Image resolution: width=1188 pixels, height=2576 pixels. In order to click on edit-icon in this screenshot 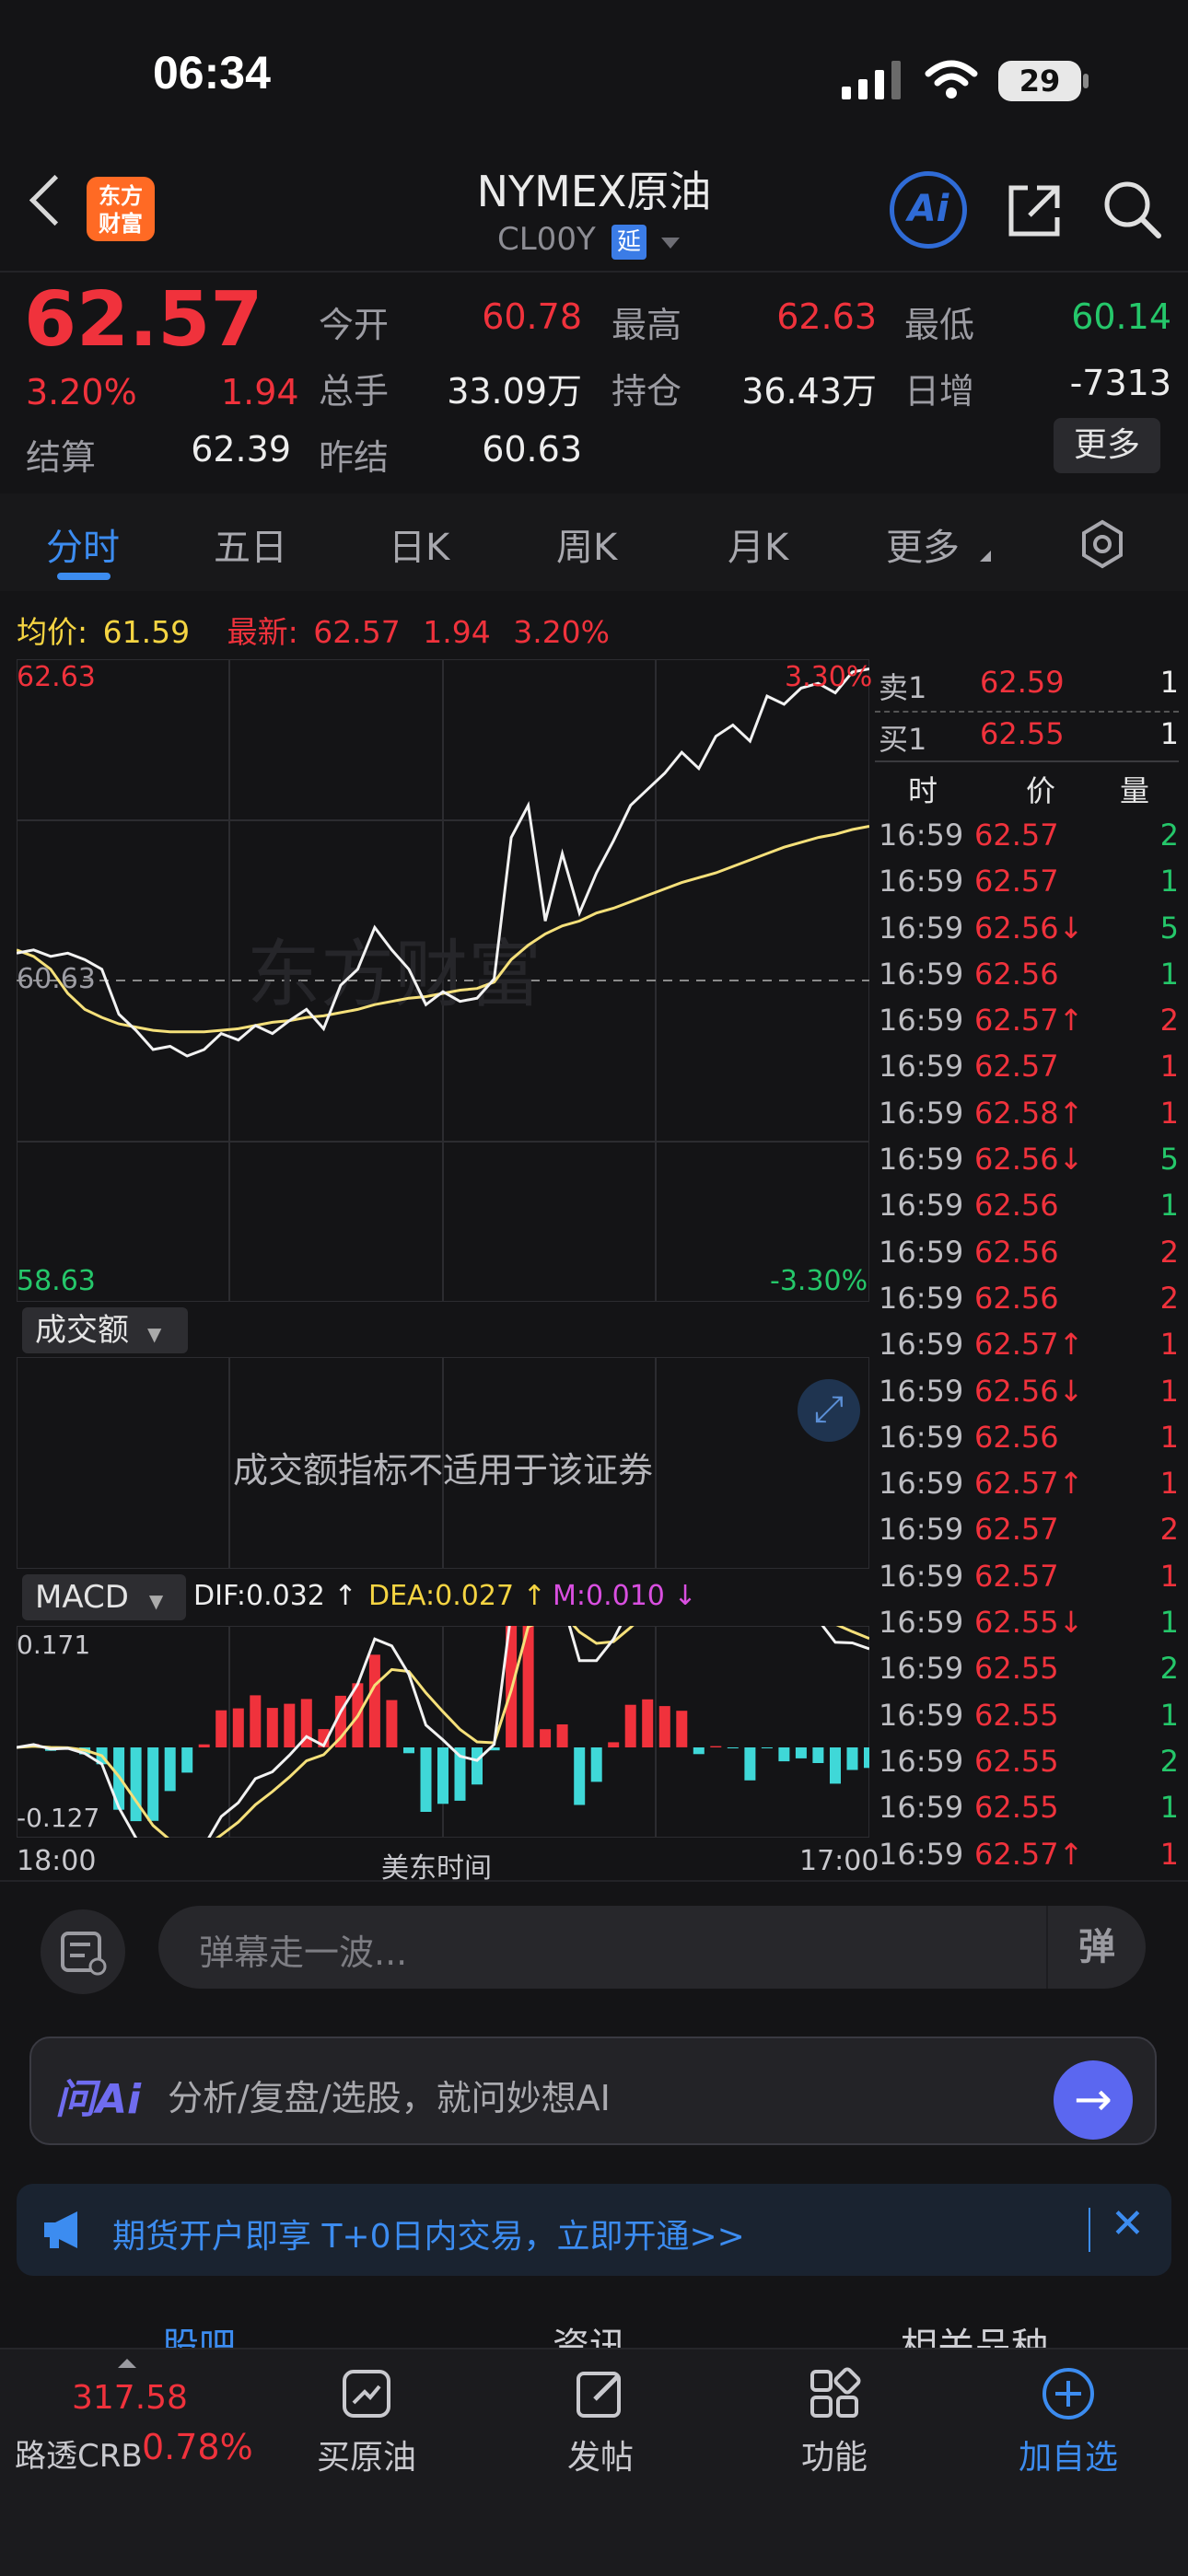, I will do `click(599, 2395)`.